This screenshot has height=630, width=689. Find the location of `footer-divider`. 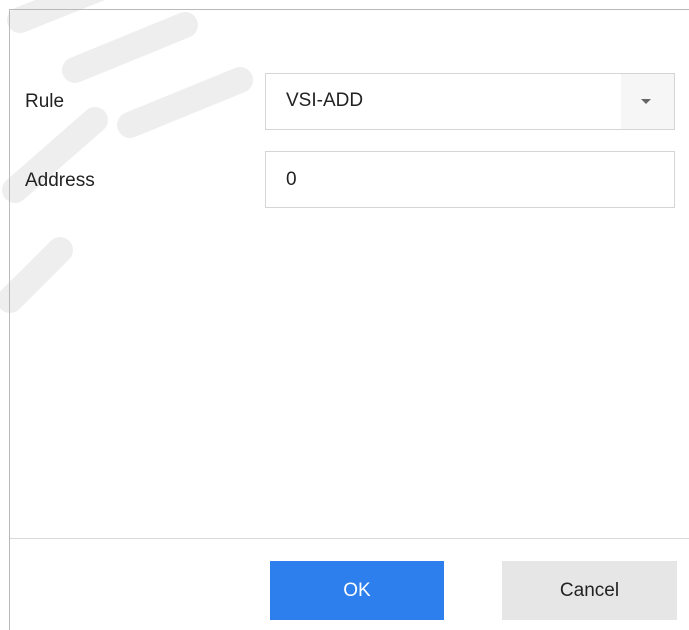

footer-divider is located at coordinates (349, 538).